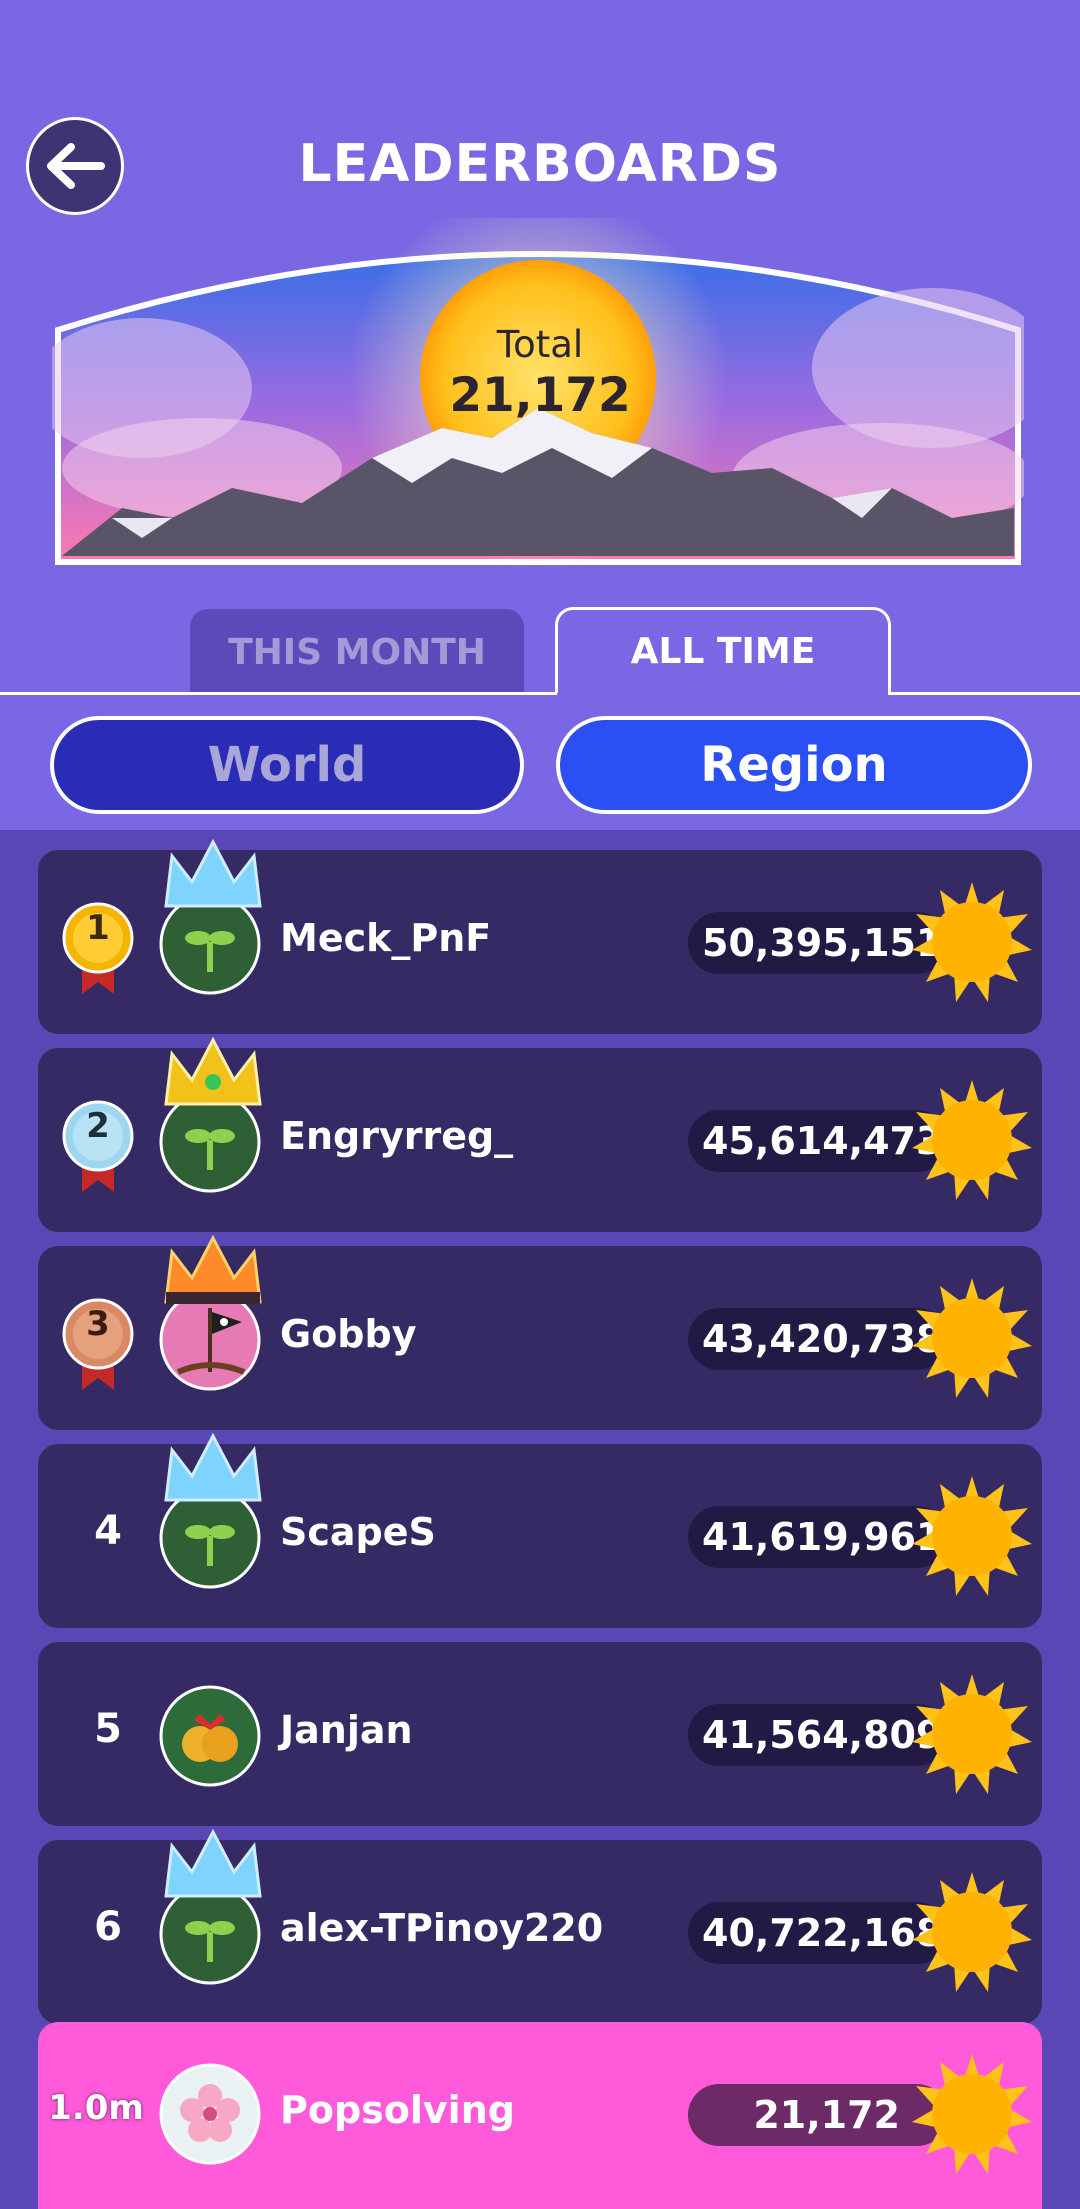 The width and height of the screenshot is (1080, 2209). What do you see at coordinates (213, 1269) in the screenshot?
I see `fire-crown-icon` at bounding box center [213, 1269].